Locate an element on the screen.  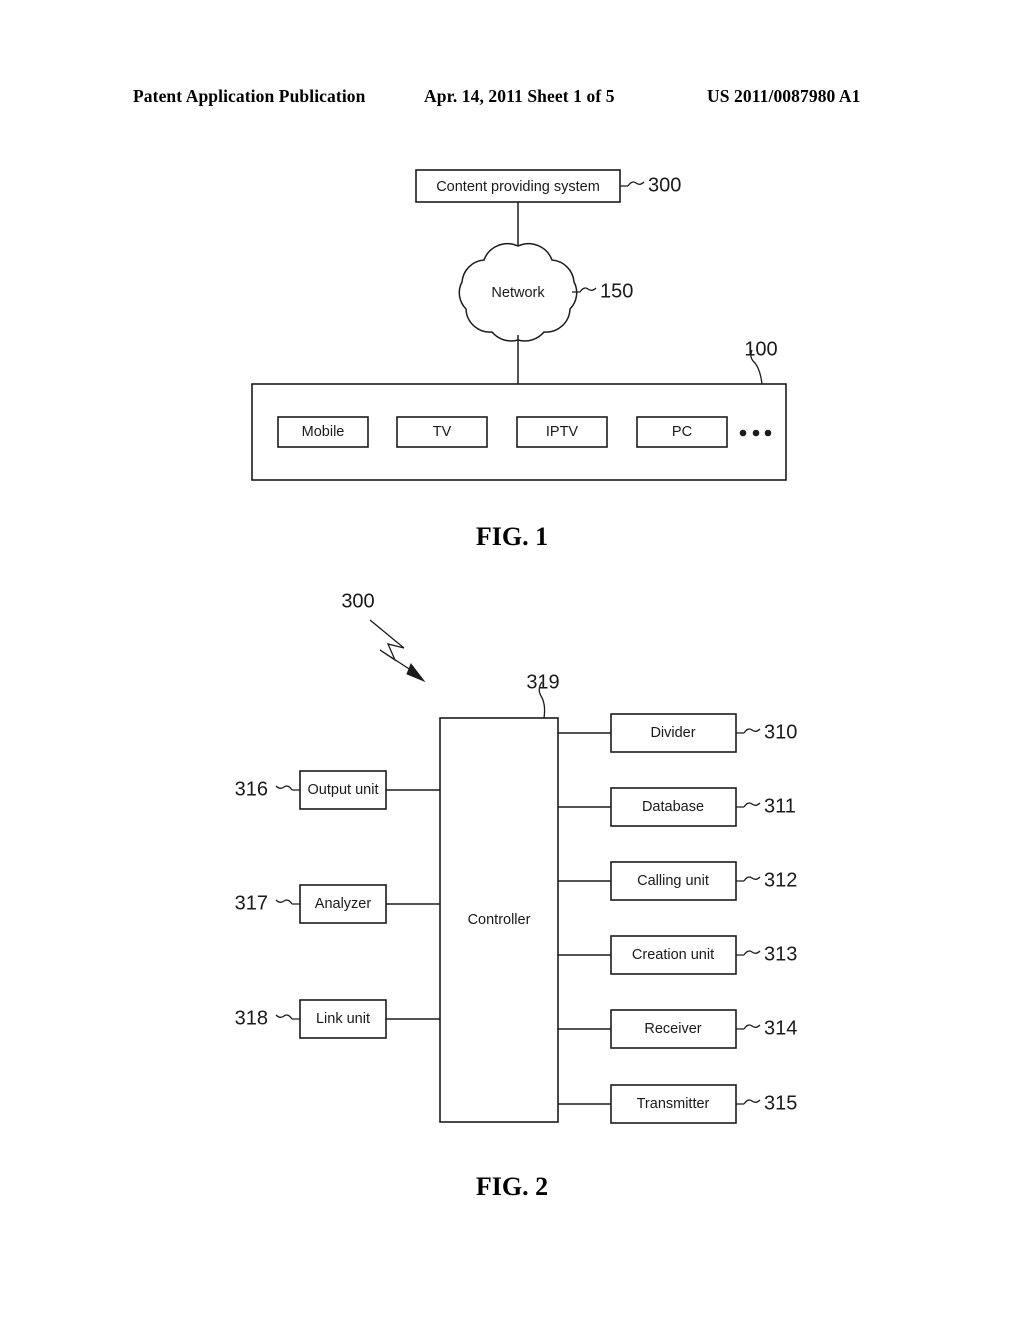
right-unit-creation: Creation unit 313 is located at coordinates (677, 955).